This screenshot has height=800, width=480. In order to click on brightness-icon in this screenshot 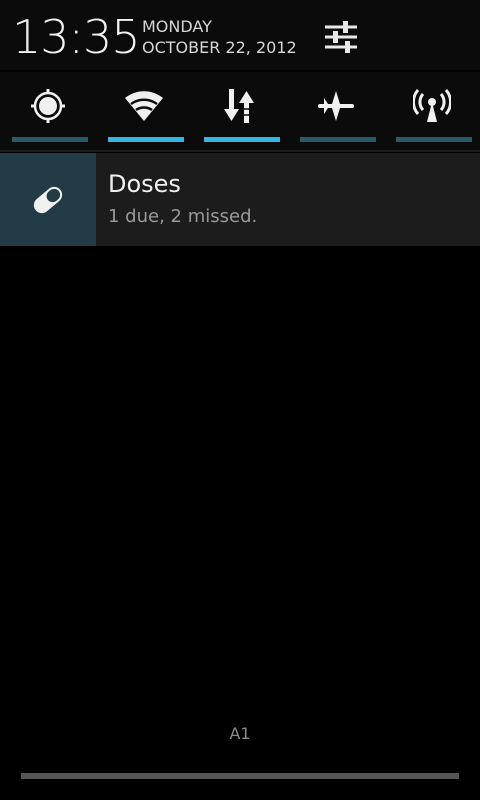, I will do `click(48, 106)`.